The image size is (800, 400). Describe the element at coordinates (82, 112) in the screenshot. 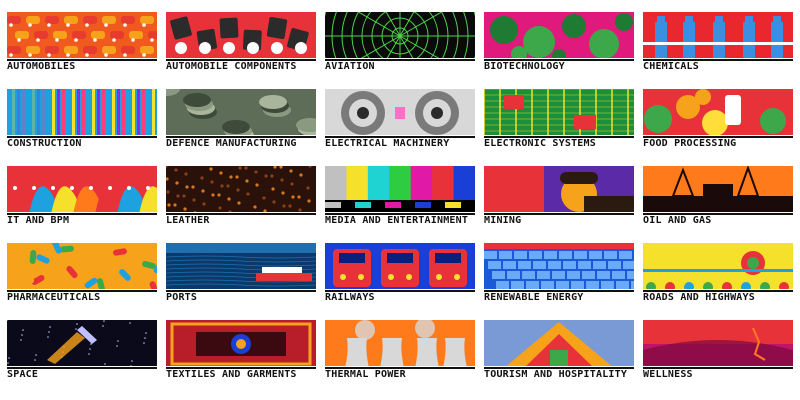

I see `stripes-icon` at that location.